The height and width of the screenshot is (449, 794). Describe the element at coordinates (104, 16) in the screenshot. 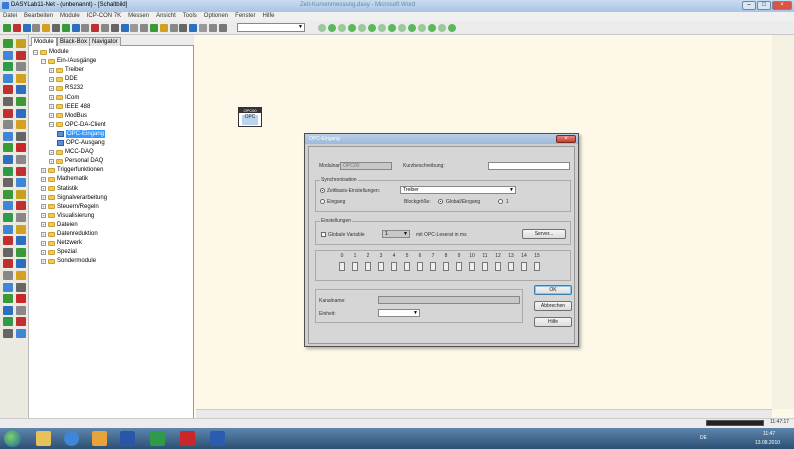

I see `menu-item-3: ICP-CON 7K` at that location.